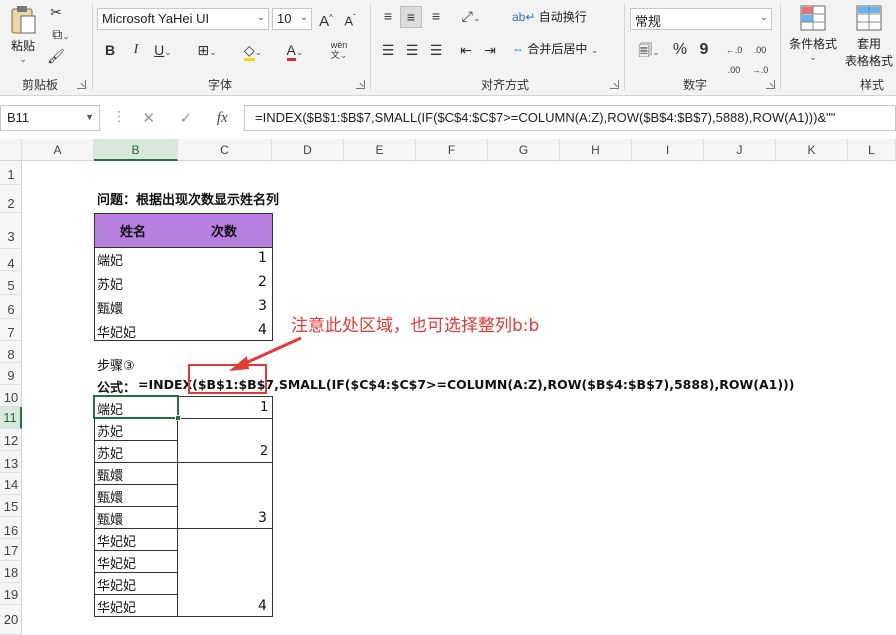 The width and height of the screenshot is (896, 635). I want to click on copy-icon: ⧉⌄, so click(61, 35).